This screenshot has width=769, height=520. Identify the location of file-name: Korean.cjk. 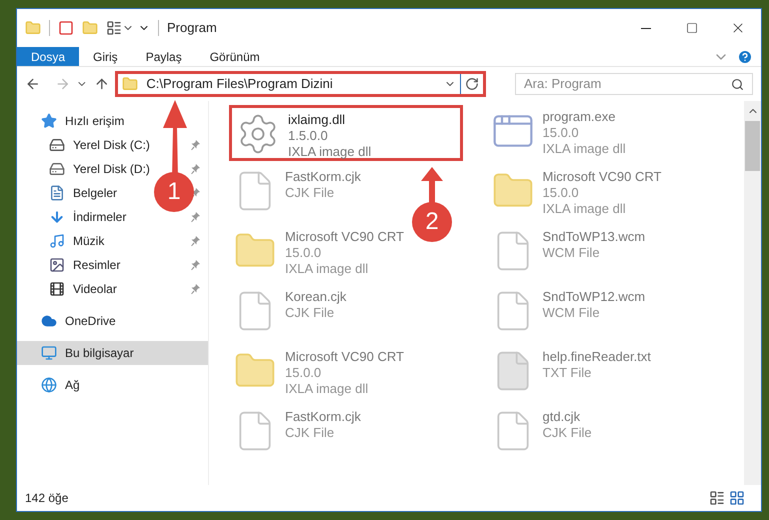
(315, 297).